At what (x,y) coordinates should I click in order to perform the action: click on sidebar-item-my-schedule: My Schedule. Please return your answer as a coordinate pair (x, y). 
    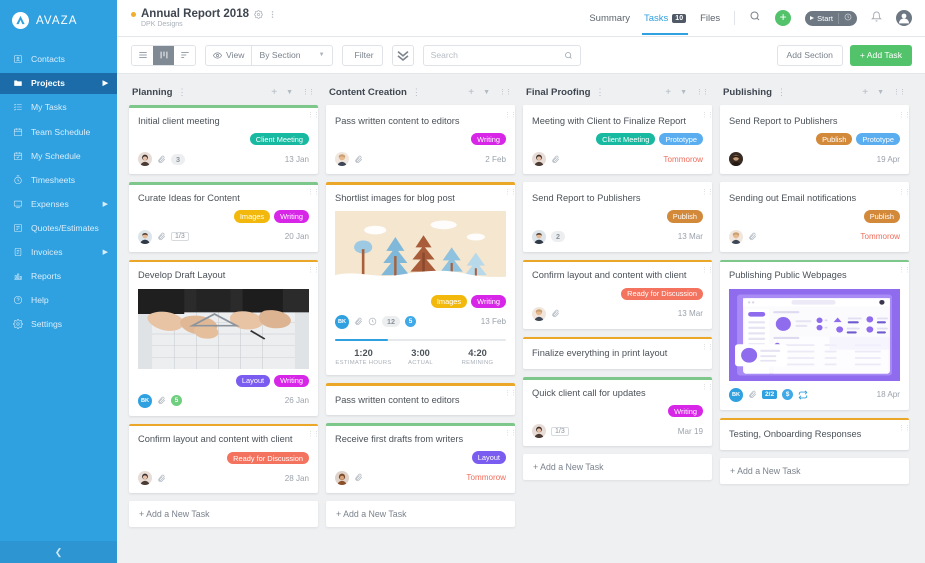
    Looking at the image, I should click on (58, 155).